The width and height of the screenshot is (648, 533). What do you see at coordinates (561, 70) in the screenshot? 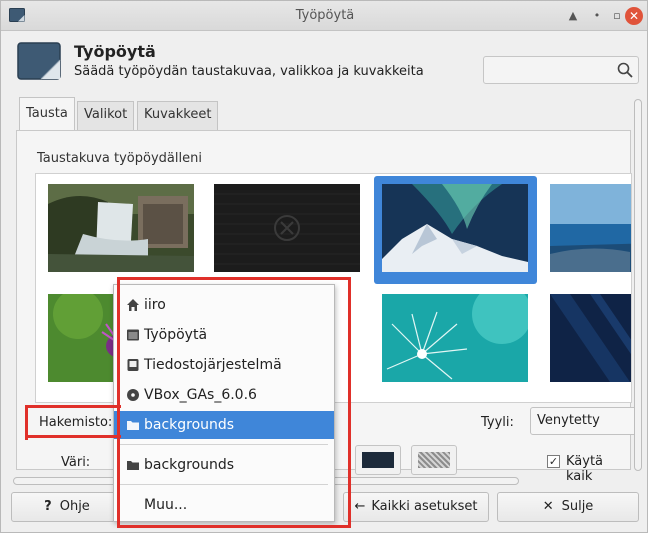
I see `search-input` at bounding box center [561, 70].